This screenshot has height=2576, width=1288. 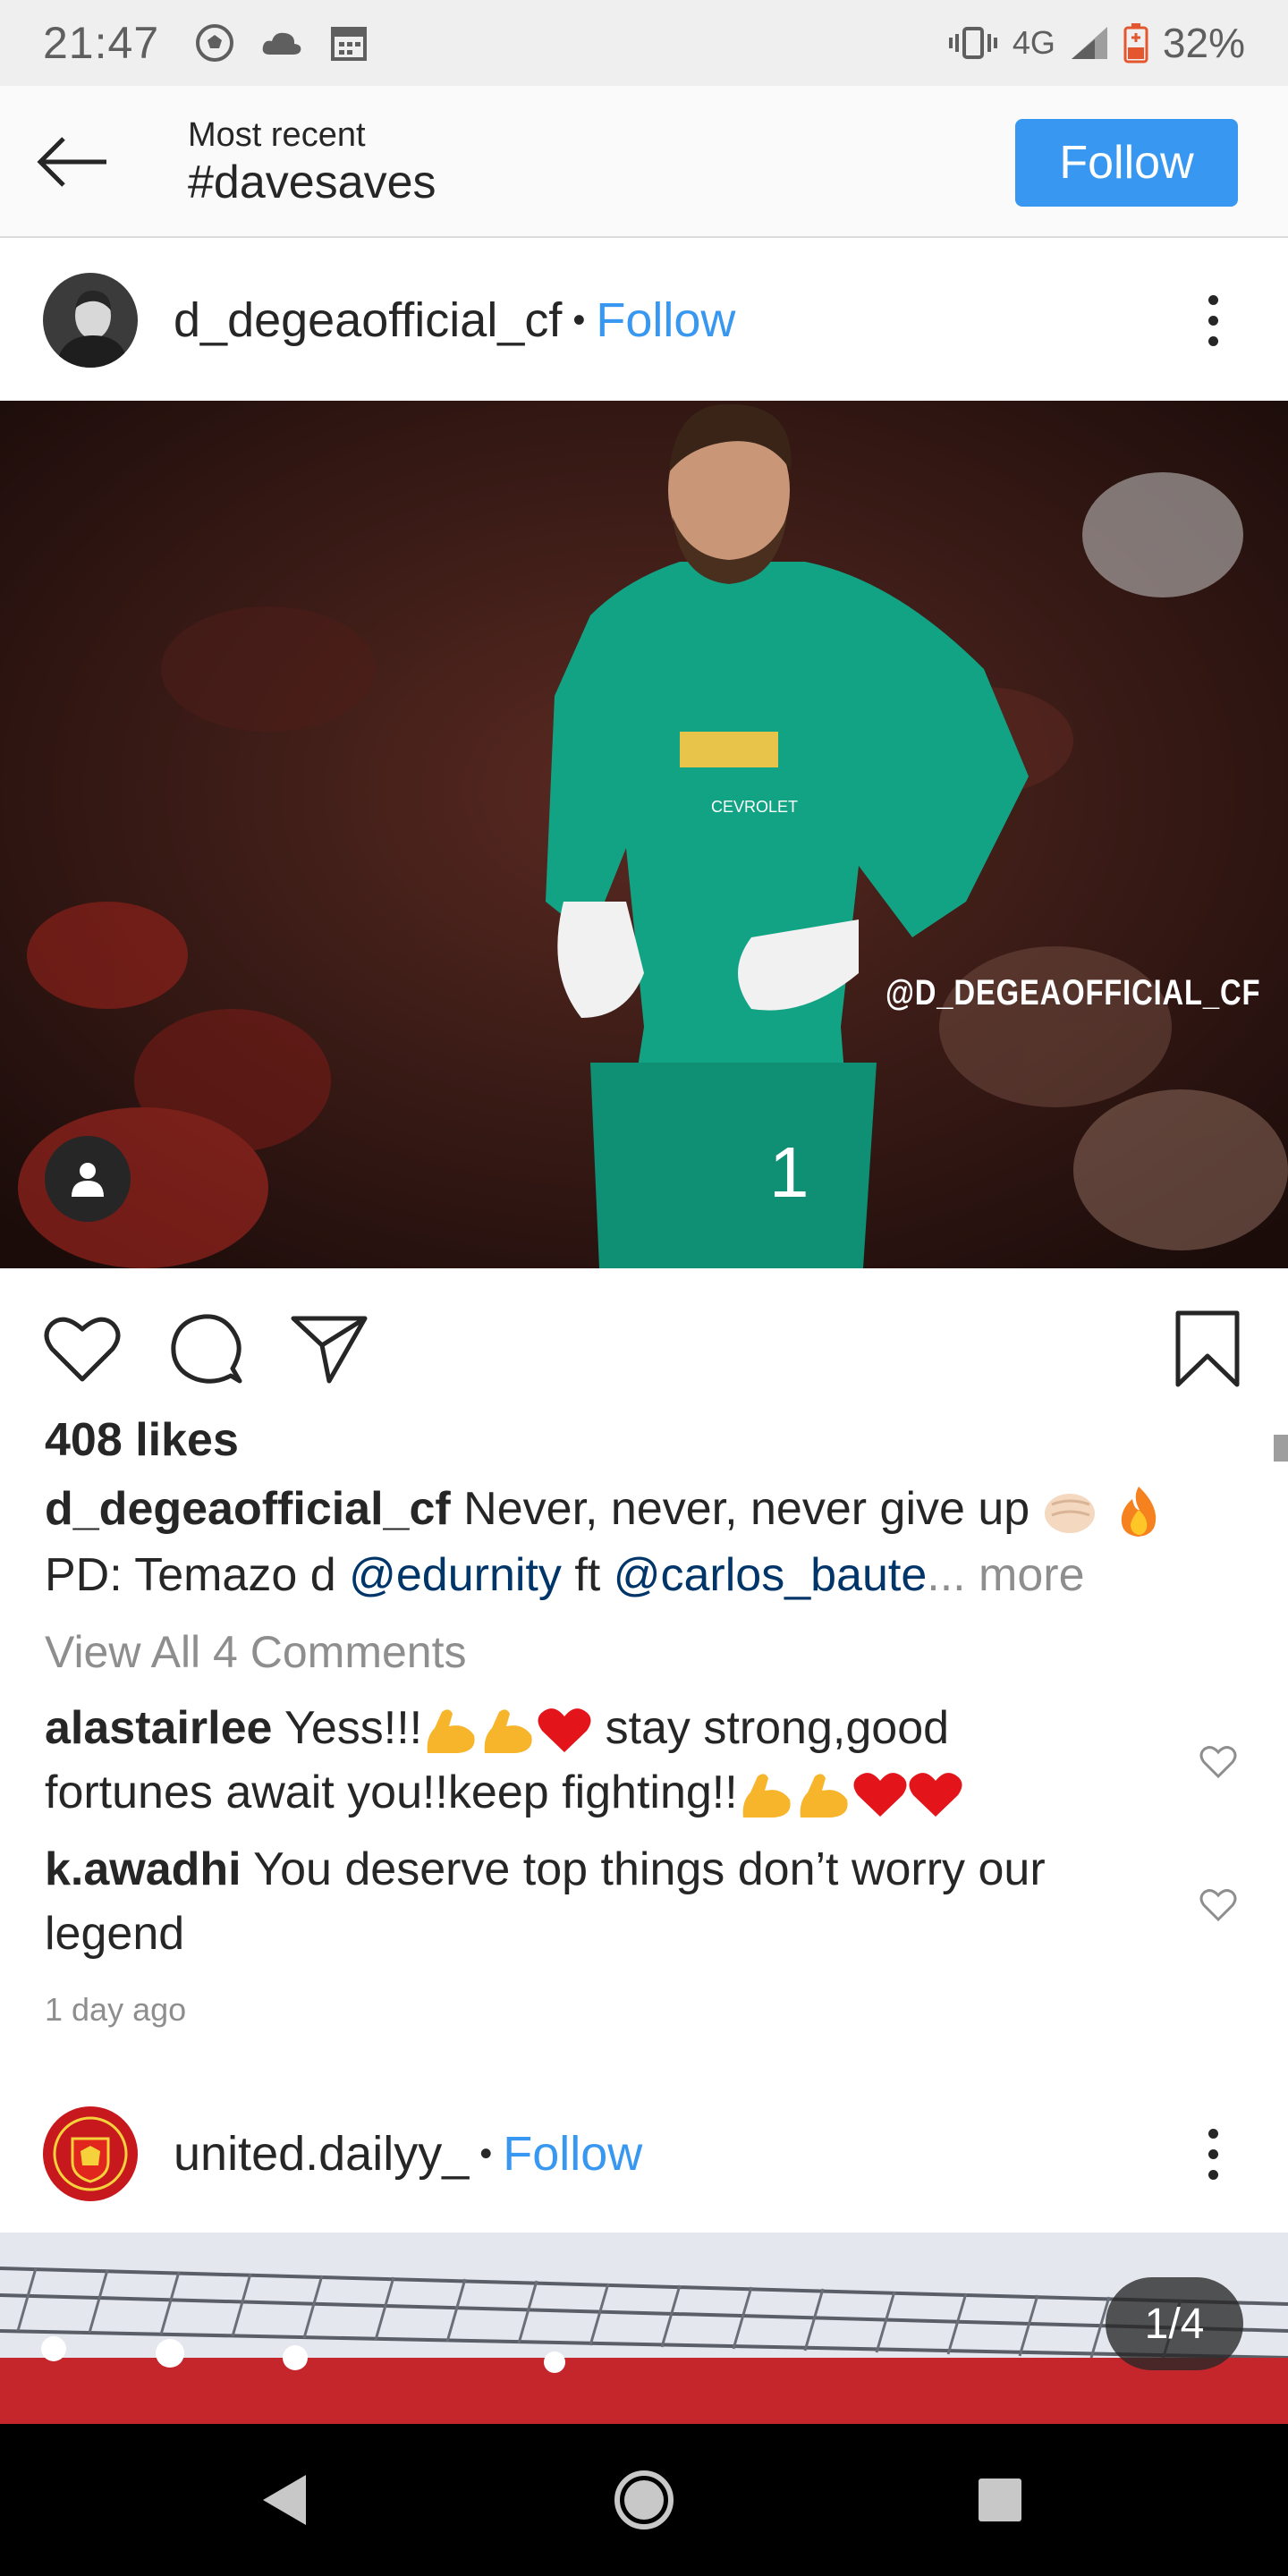 I want to click on follow-hashtag-button: Follow, so click(x=1126, y=163).